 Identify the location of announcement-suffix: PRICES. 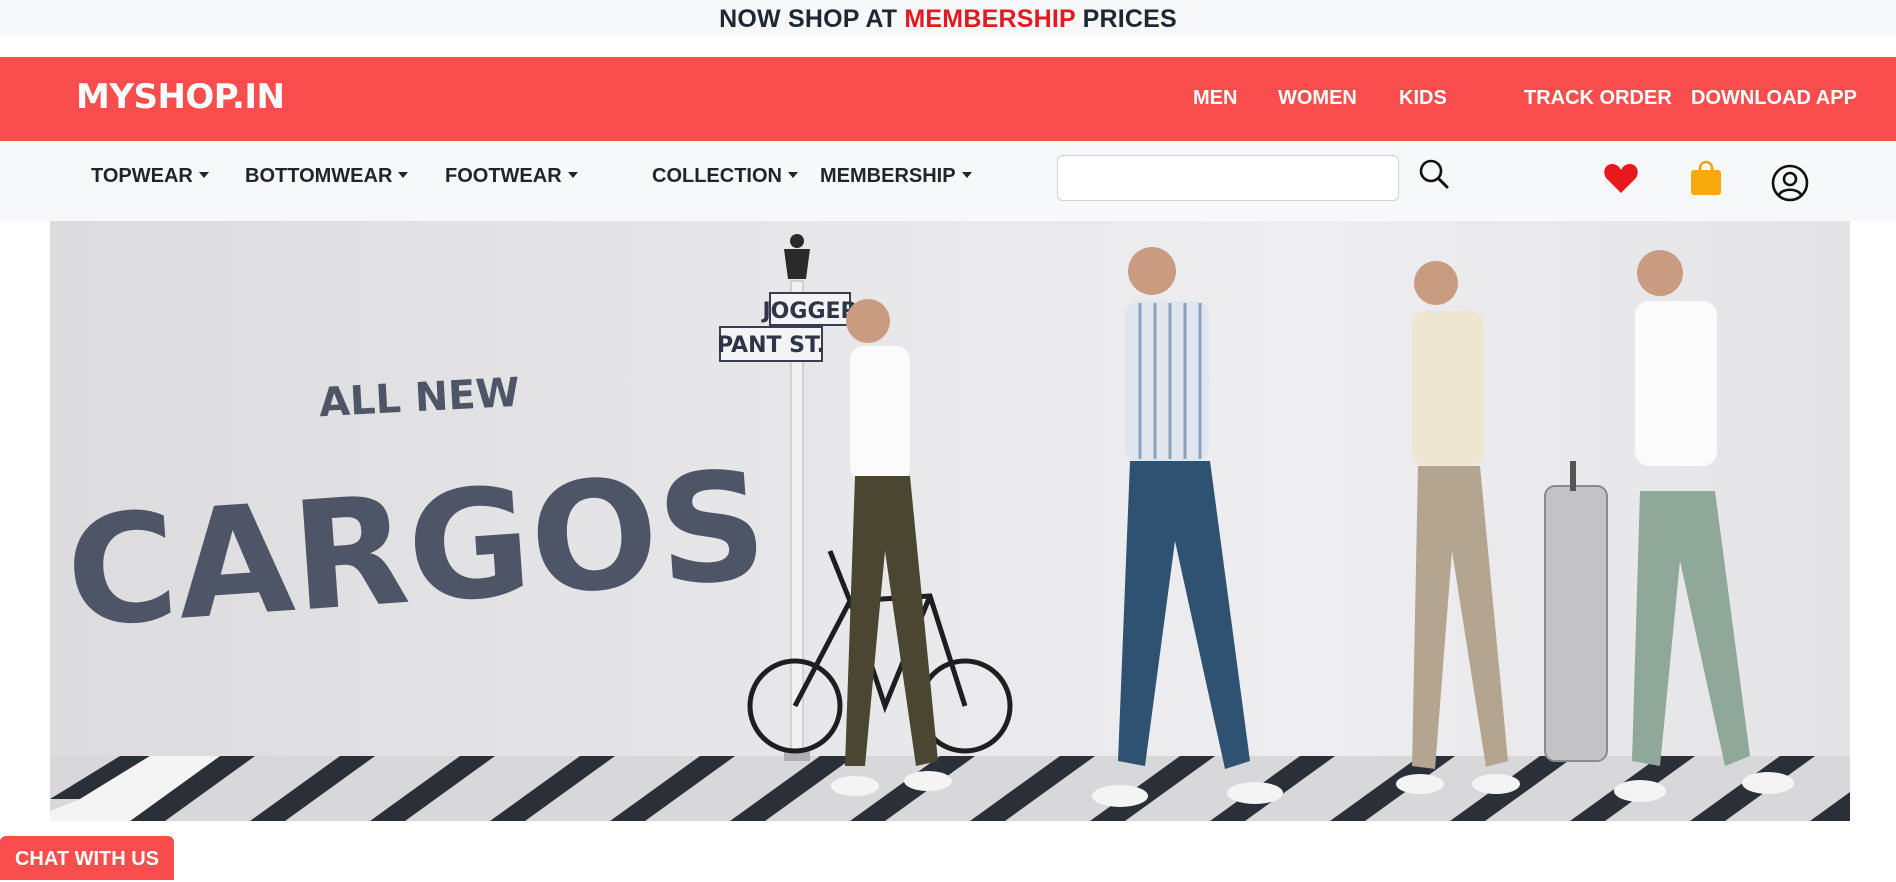
(1126, 19).